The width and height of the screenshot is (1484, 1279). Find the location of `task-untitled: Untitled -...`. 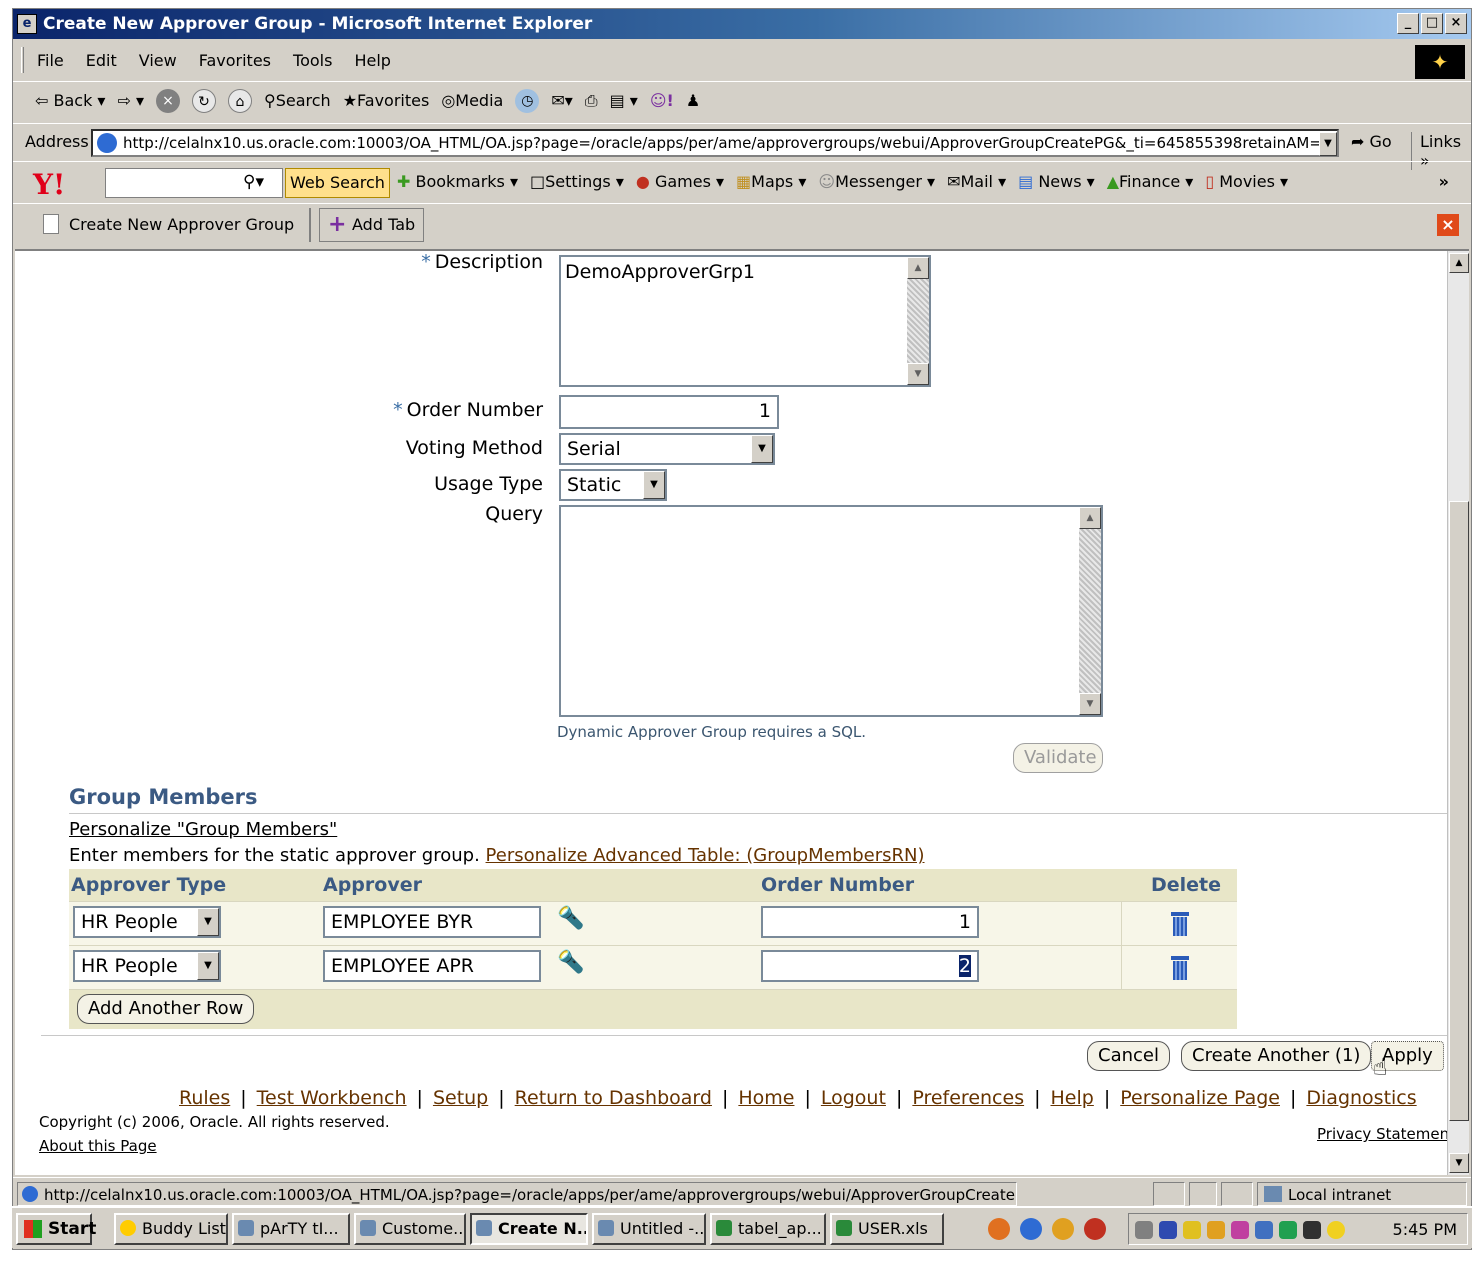

task-untitled: Untitled -... is located at coordinates (649, 1229).